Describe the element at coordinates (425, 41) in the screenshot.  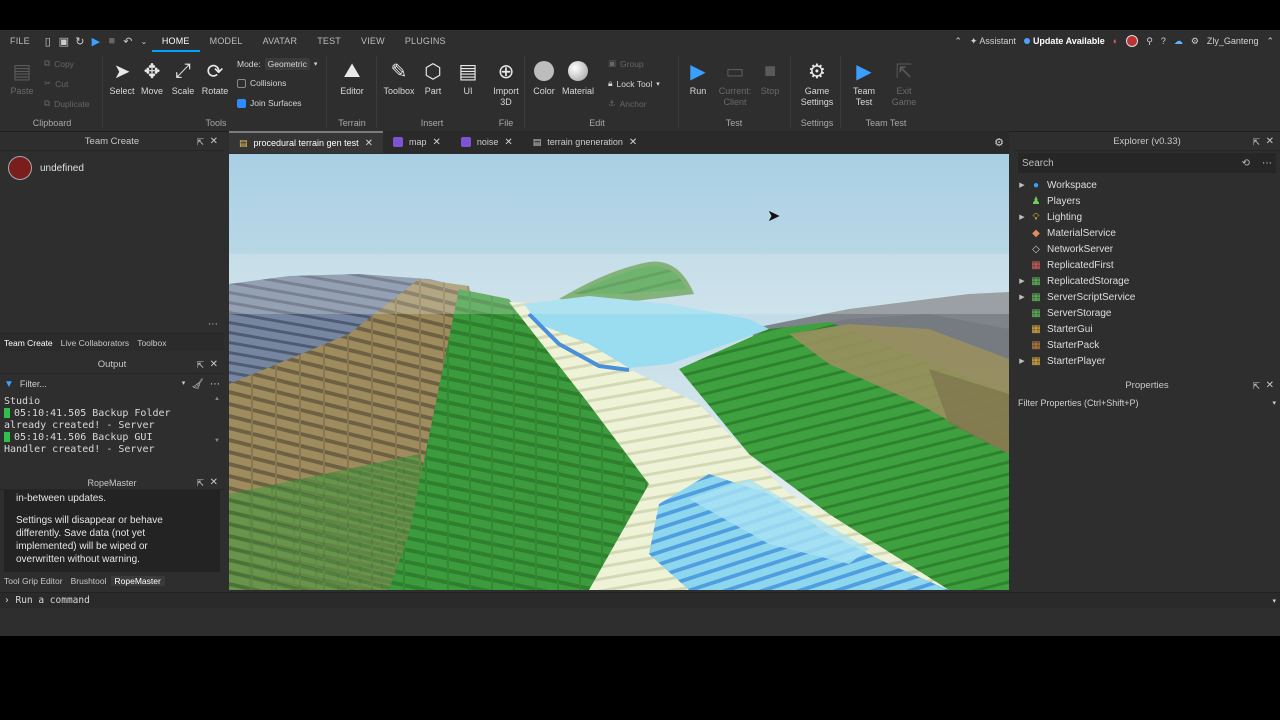
I see `tab-plugins: PLUGINS` at that location.